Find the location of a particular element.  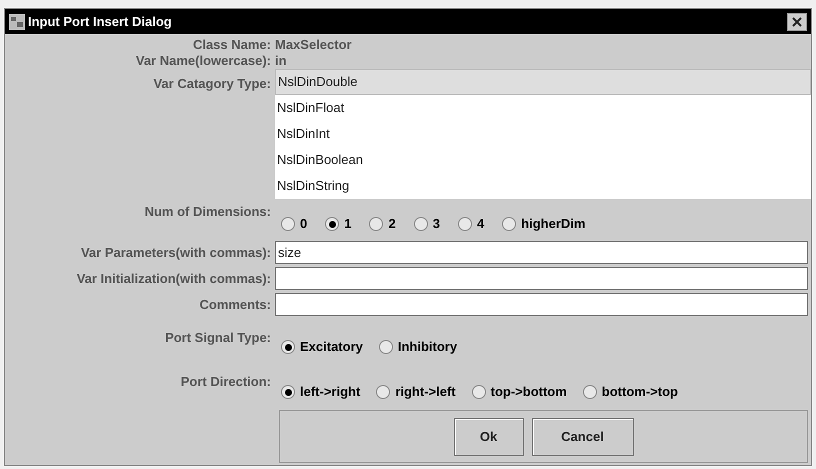

close-button is located at coordinates (797, 21).